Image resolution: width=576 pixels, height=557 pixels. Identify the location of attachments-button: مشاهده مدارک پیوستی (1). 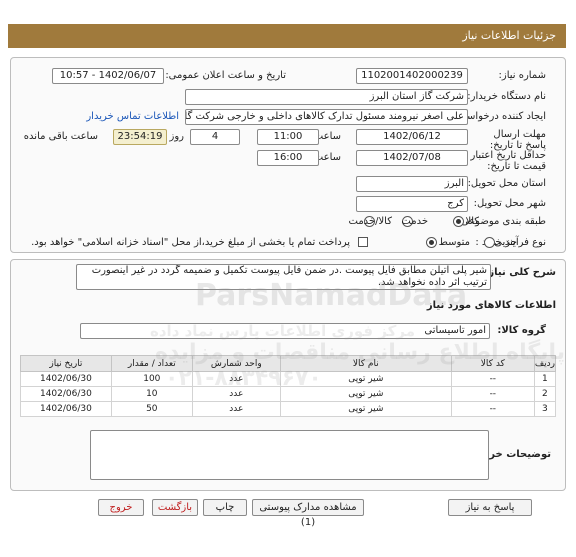
(308, 513).